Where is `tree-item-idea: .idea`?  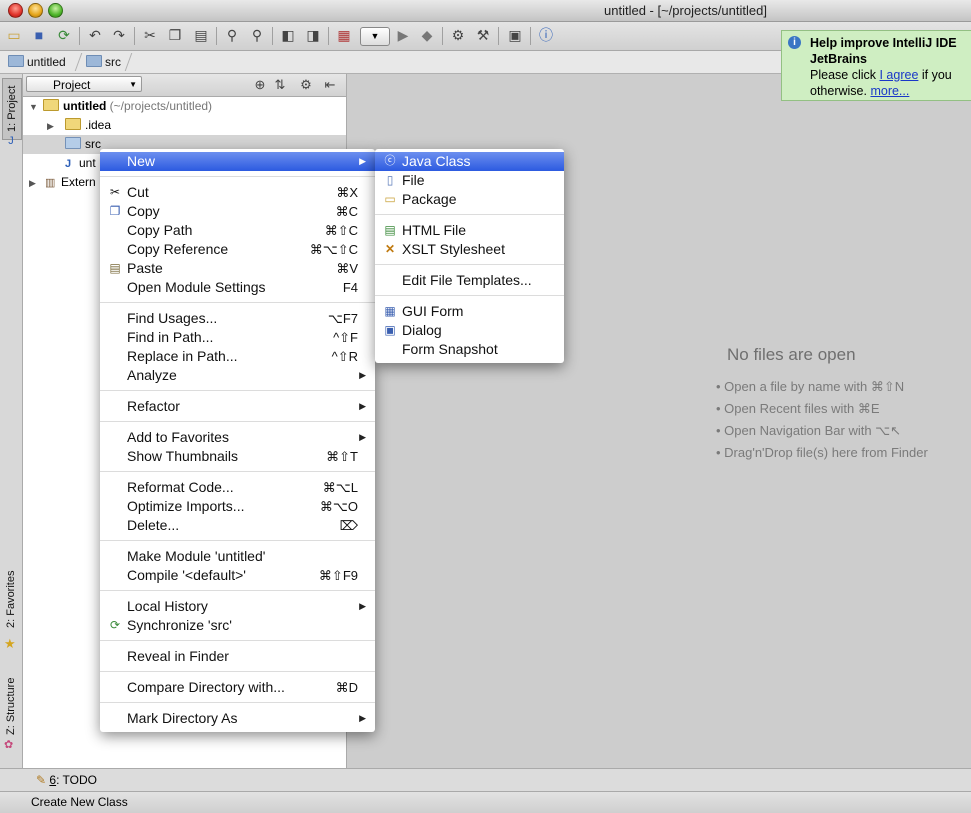
tree-item-idea: .idea is located at coordinates (88, 125).